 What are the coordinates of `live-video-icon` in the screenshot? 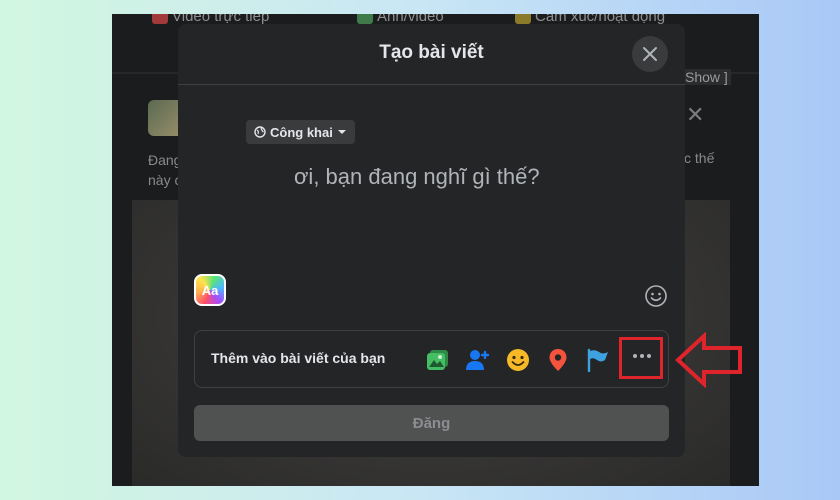 It's located at (160, 19).